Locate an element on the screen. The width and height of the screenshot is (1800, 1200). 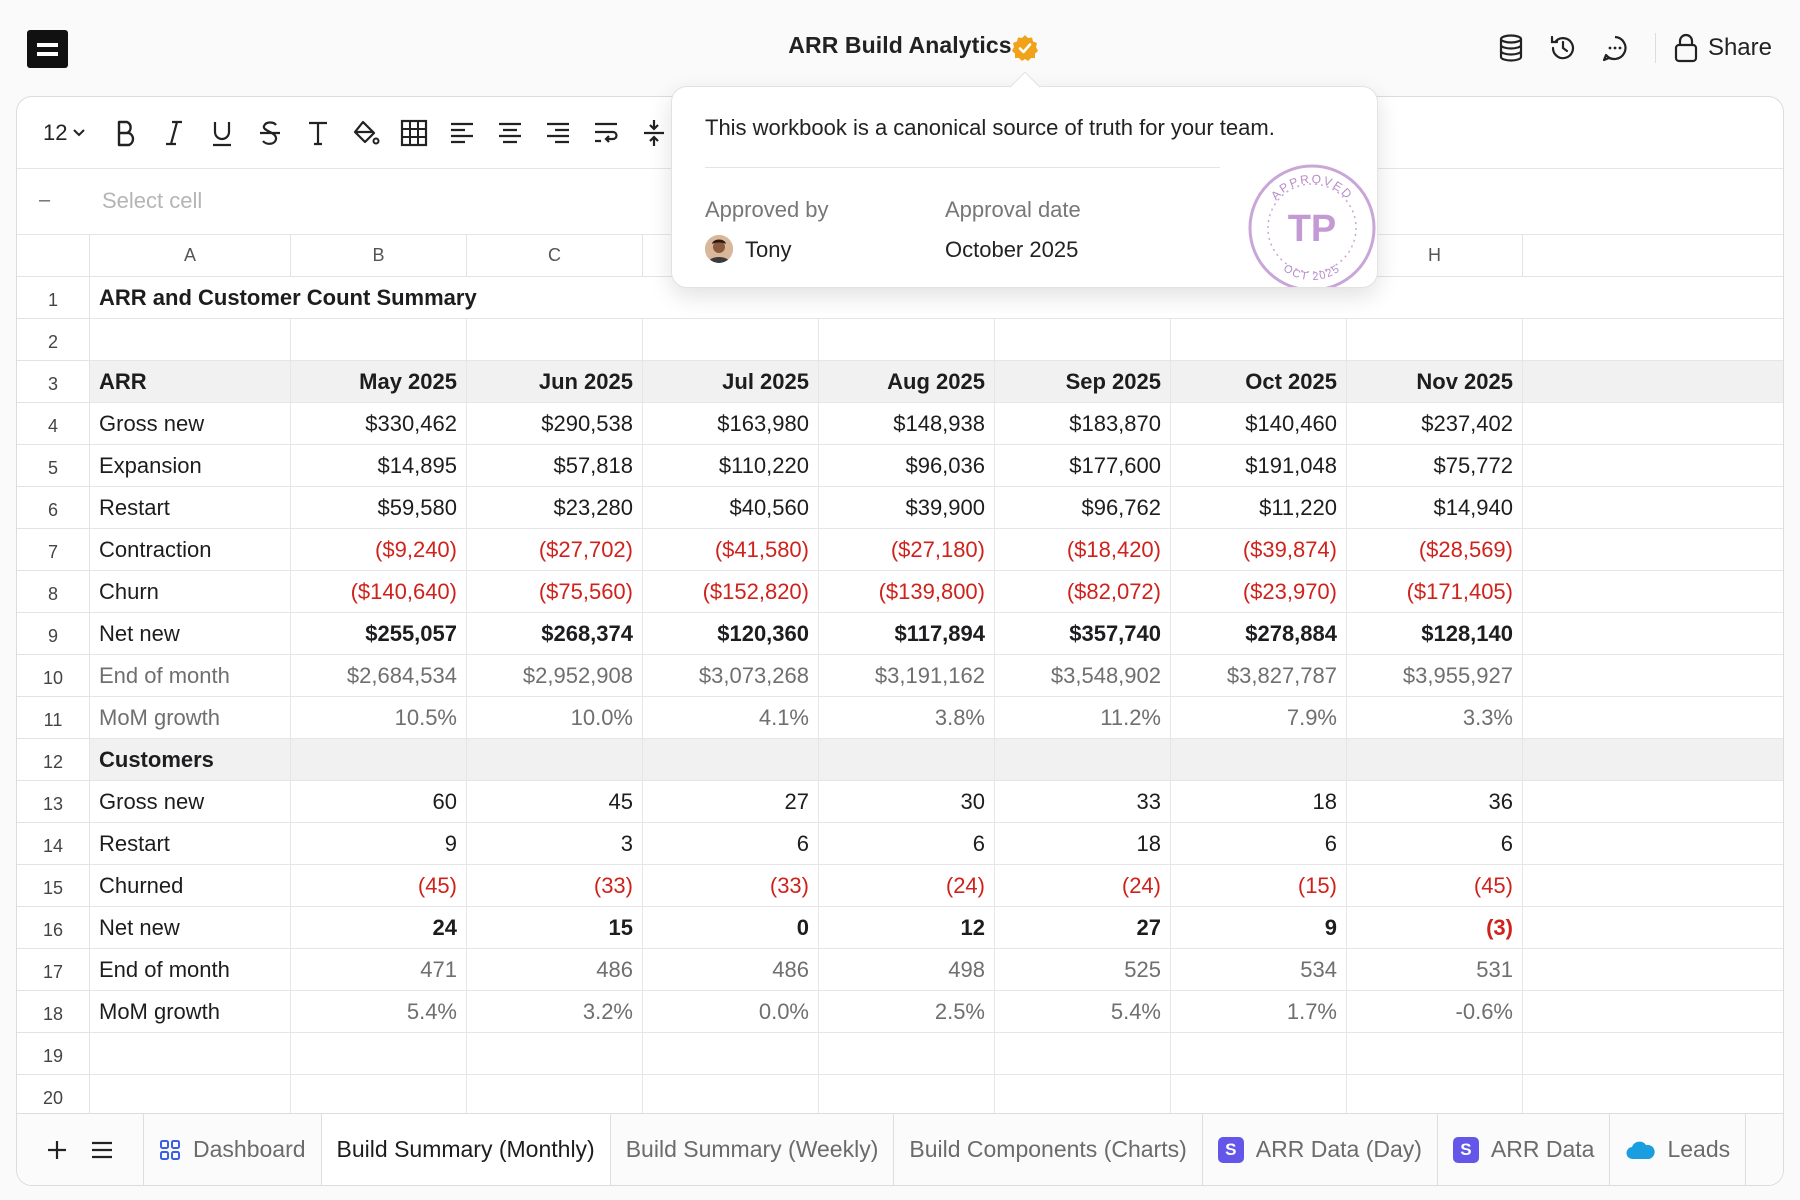
value-cell: $177,600 is located at coordinates (1083, 466).